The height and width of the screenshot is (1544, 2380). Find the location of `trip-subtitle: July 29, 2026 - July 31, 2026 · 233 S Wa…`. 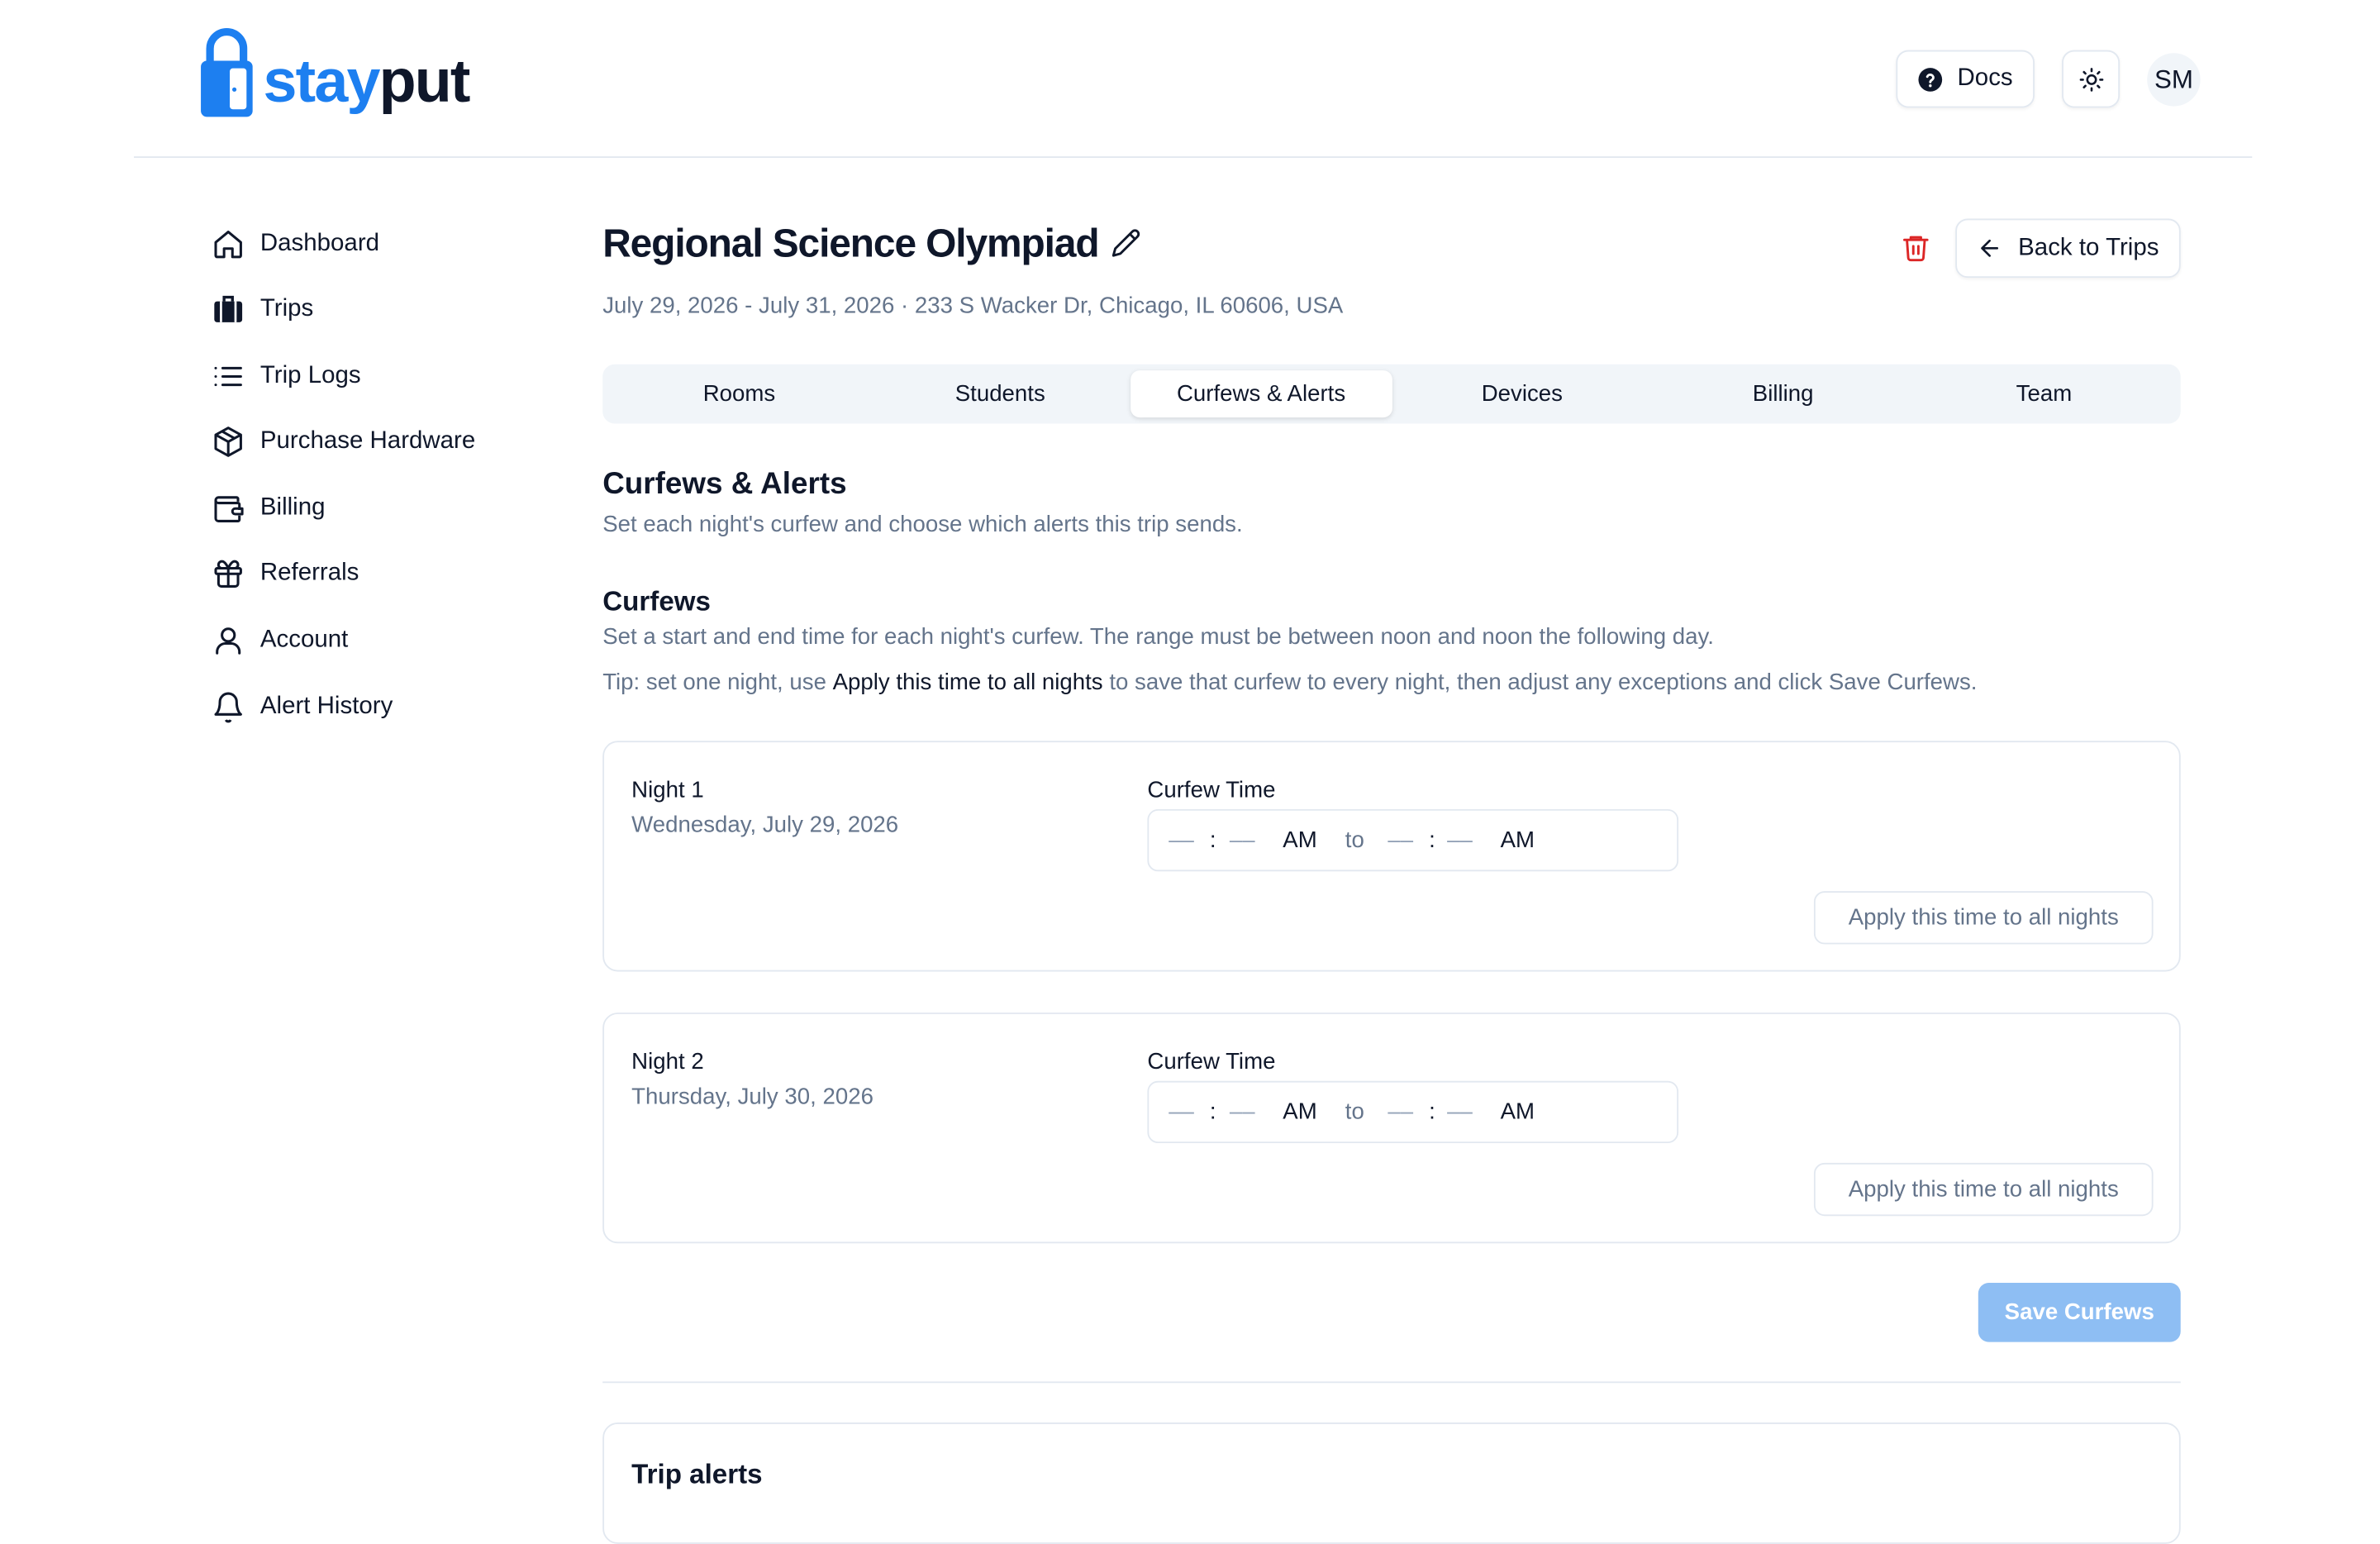

trip-subtitle: July 29, 2026 - July 31, 2026 · 233 S Wa… is located at coordinates (973, 306).